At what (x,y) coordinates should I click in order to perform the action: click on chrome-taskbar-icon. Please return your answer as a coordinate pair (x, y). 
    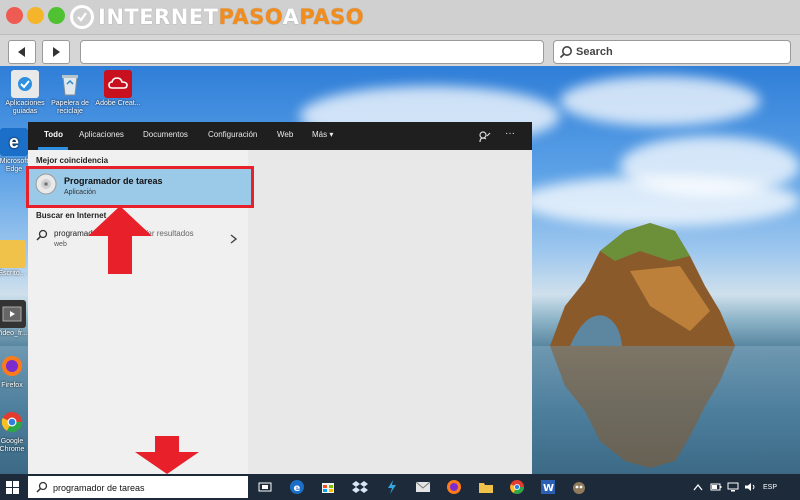
    Looking at the image, I should click on (517, 487).